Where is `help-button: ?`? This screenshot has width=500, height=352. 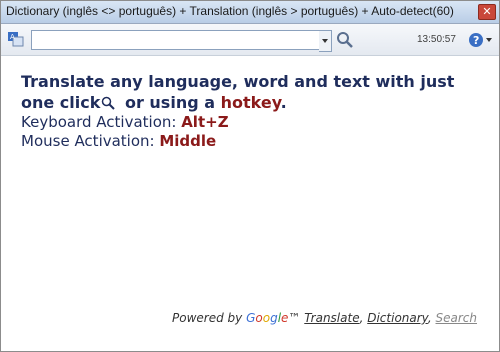
help-button: ? is located at coordinates (480, 40).